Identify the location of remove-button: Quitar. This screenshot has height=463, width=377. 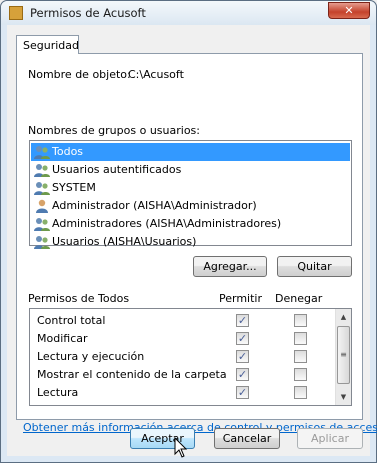
(314, 266).